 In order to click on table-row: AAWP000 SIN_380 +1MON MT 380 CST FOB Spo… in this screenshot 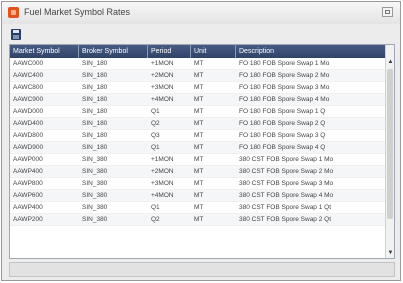, I will do `click(198, 160)`.